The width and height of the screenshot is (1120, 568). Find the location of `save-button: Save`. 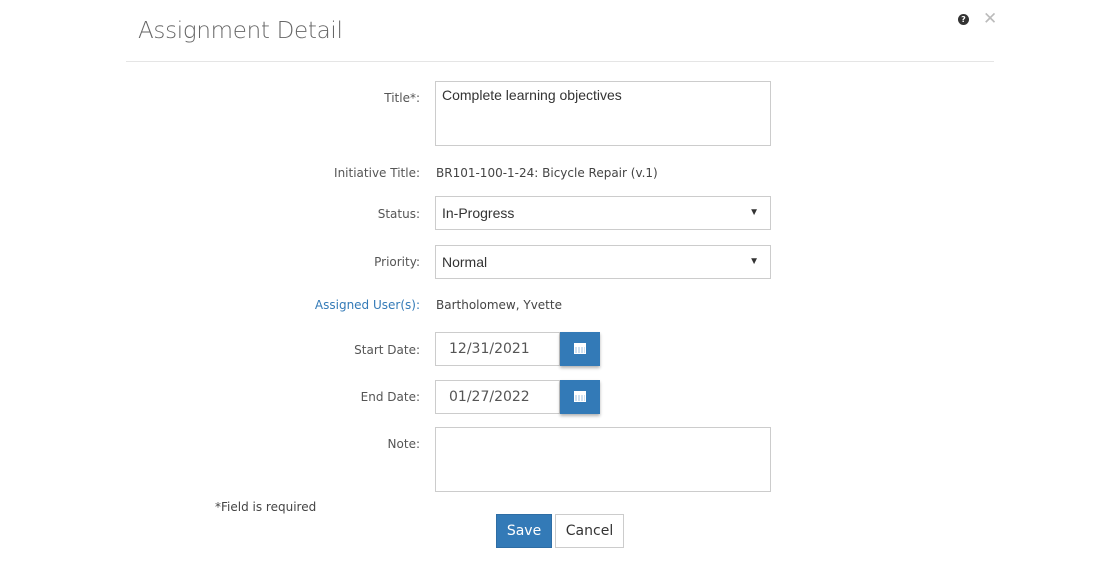

save-button: Save is located at coordinates (524, 531).